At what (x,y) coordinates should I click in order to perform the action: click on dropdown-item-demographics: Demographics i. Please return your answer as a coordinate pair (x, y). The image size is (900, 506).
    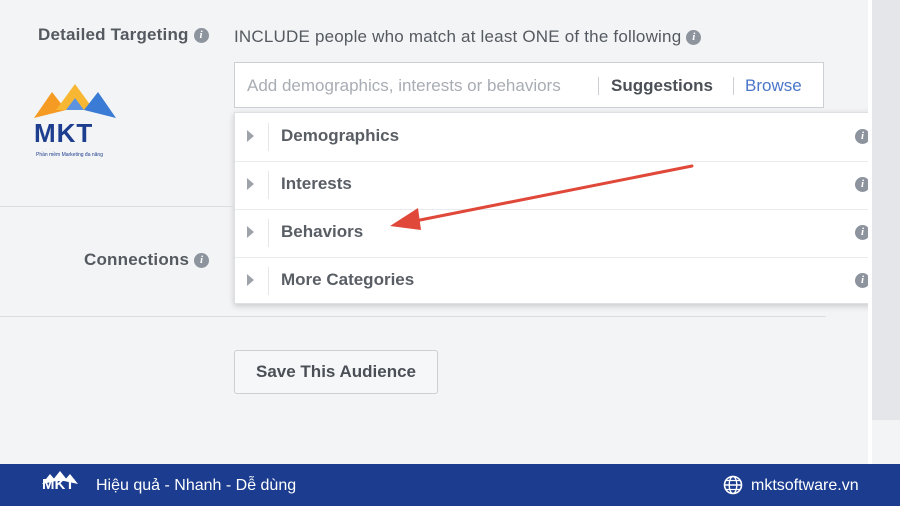
    Looking at the image, I should click on (559, 137).